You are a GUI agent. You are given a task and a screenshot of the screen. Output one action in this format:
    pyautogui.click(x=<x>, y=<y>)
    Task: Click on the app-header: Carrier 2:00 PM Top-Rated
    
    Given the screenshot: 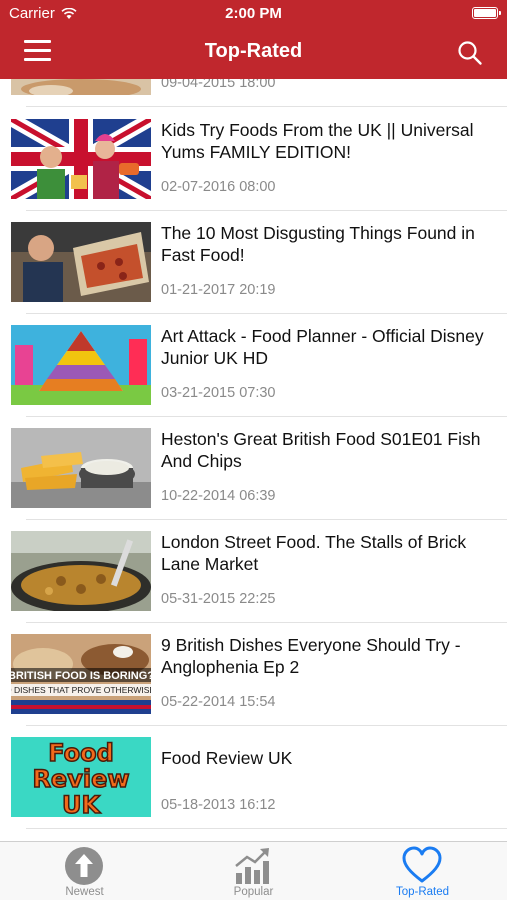 What is the action you would take?
    pyautogui.click(x=253, y=39)
    